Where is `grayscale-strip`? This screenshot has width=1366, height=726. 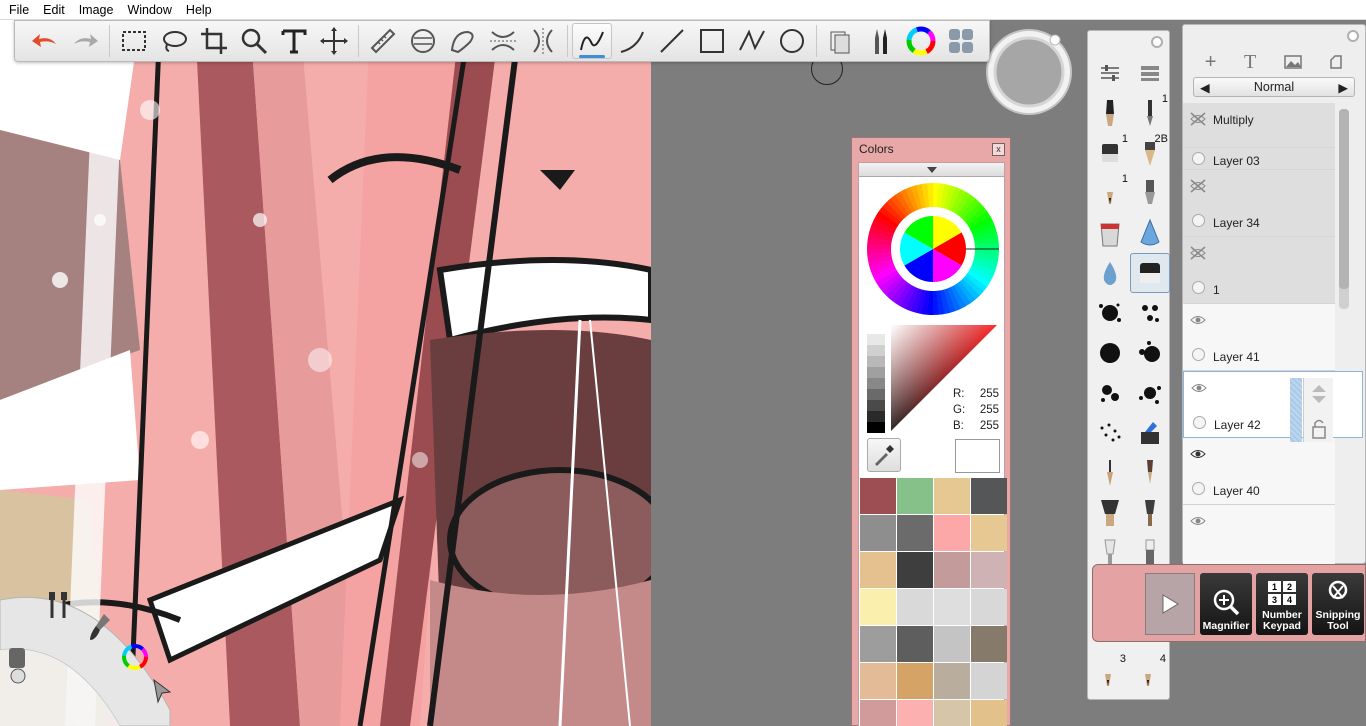 grayscale-strip is located at coordinates (876, 378).